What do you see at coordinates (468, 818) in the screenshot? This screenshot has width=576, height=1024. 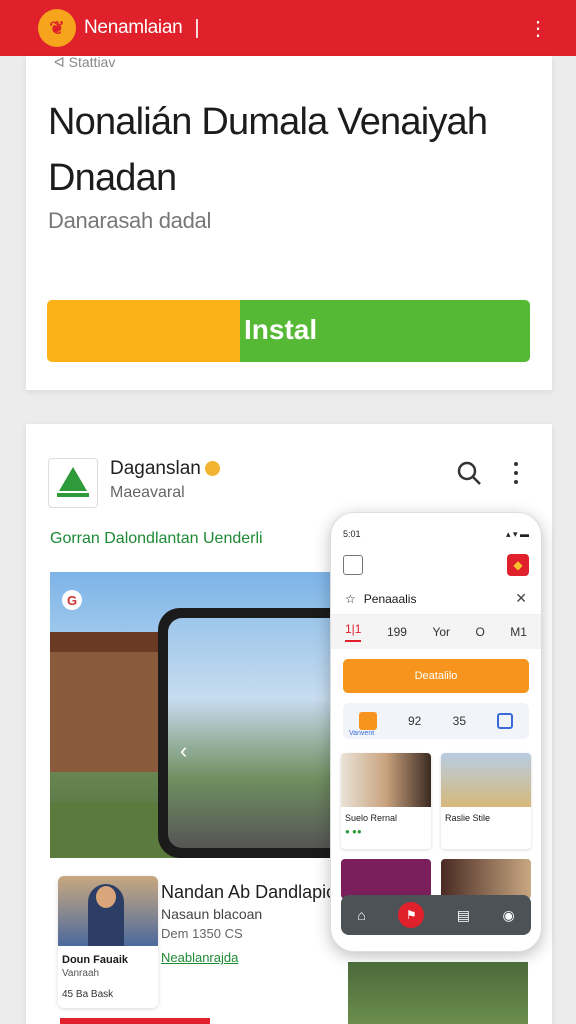 I see `tile-caption: Raslie Stile` at bounding box center [468, 818].